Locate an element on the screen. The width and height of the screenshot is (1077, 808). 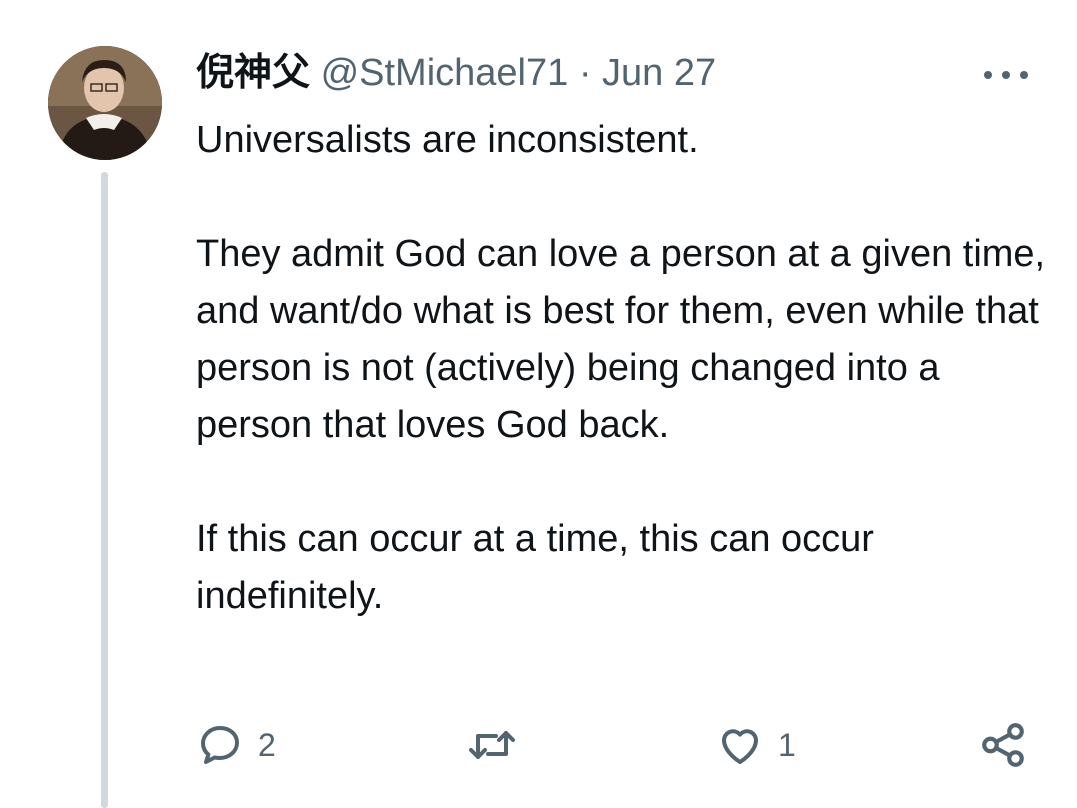
avatar is located at coordinates (105, 103).